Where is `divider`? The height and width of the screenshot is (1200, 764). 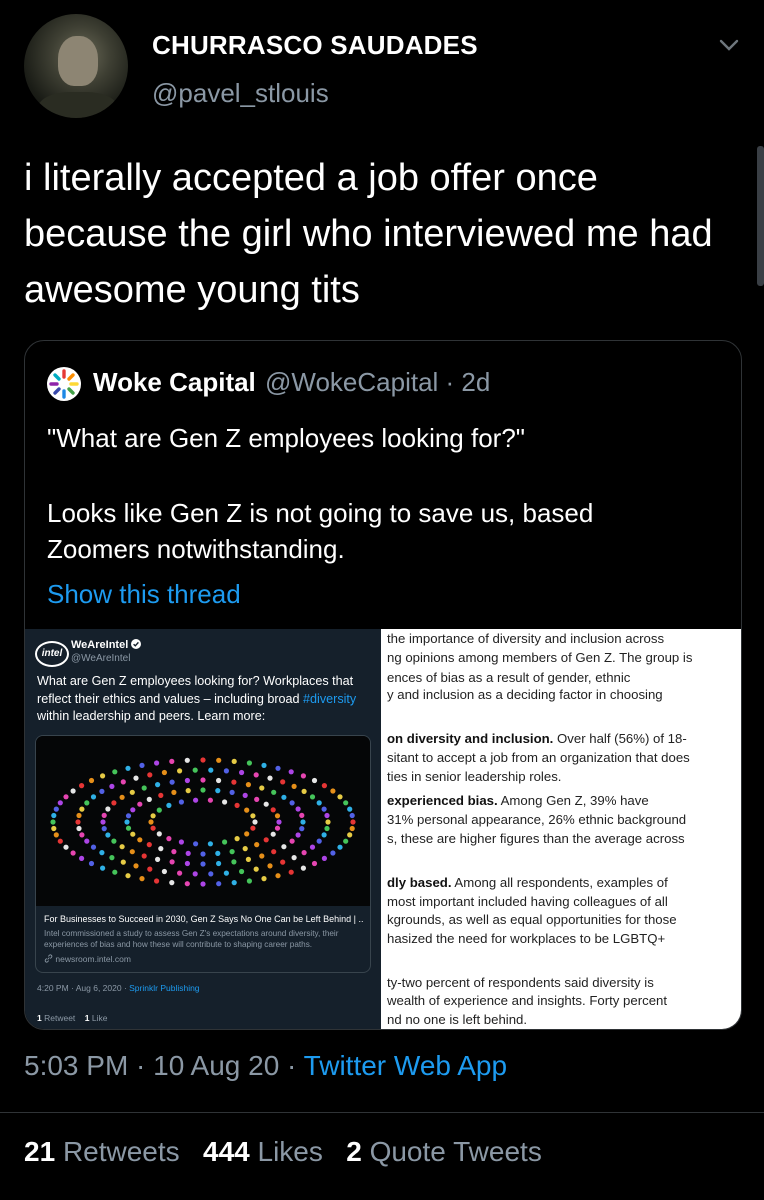 divider is located at coordinates (382, 1112).